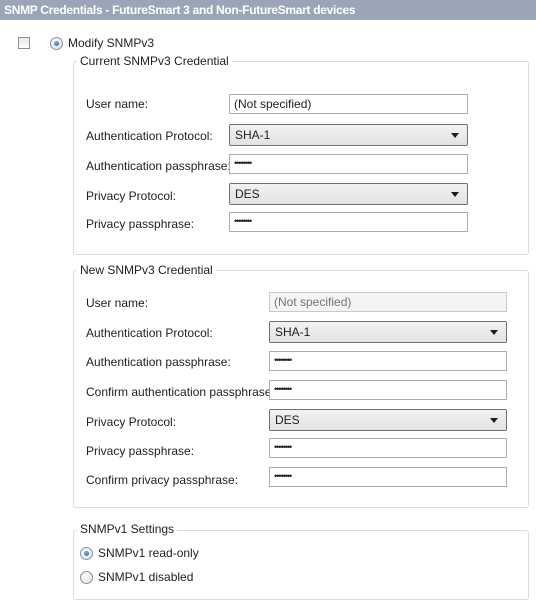 The height and width of the screenshot is (600, 536). What do you see at coordinates (117, 104) in the screenshot?
I see `current-username-label: User name:` at bounding box center [117, 104].